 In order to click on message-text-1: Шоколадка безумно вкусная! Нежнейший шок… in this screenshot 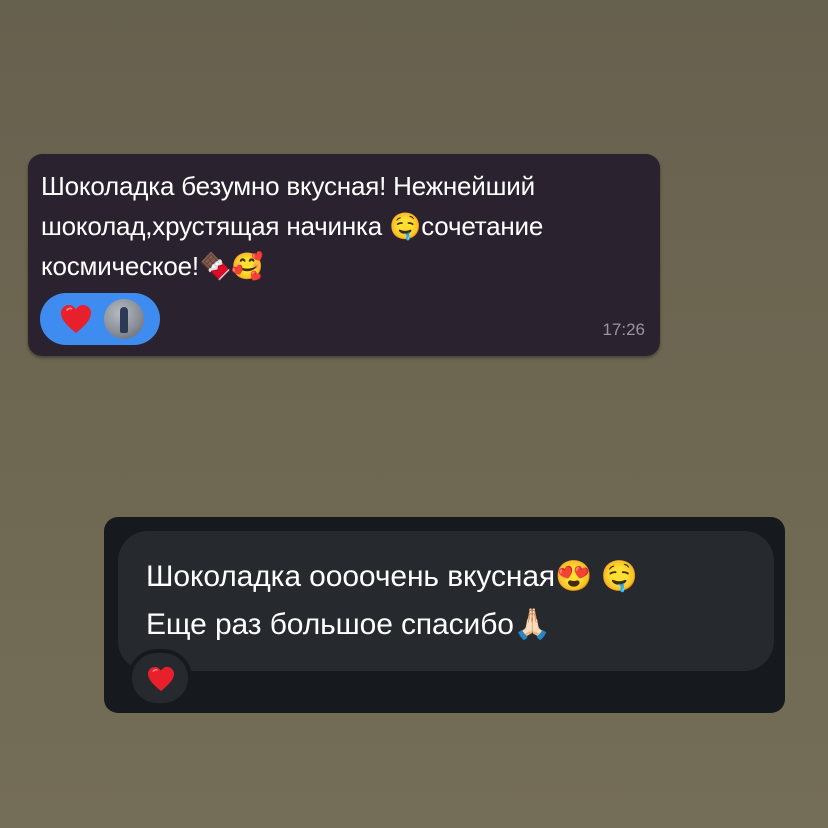, I will do `click(341, 226)`.